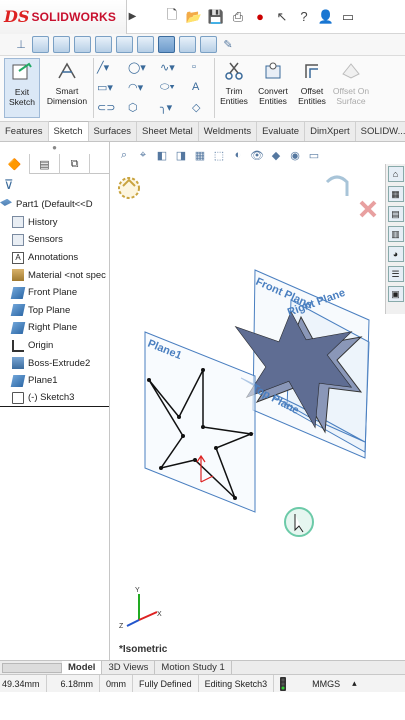  What do you see at coordinates (54, 275) in the screenshot?
I see `tree-item-material: Material <not spec` at bounding box center [54, 275].